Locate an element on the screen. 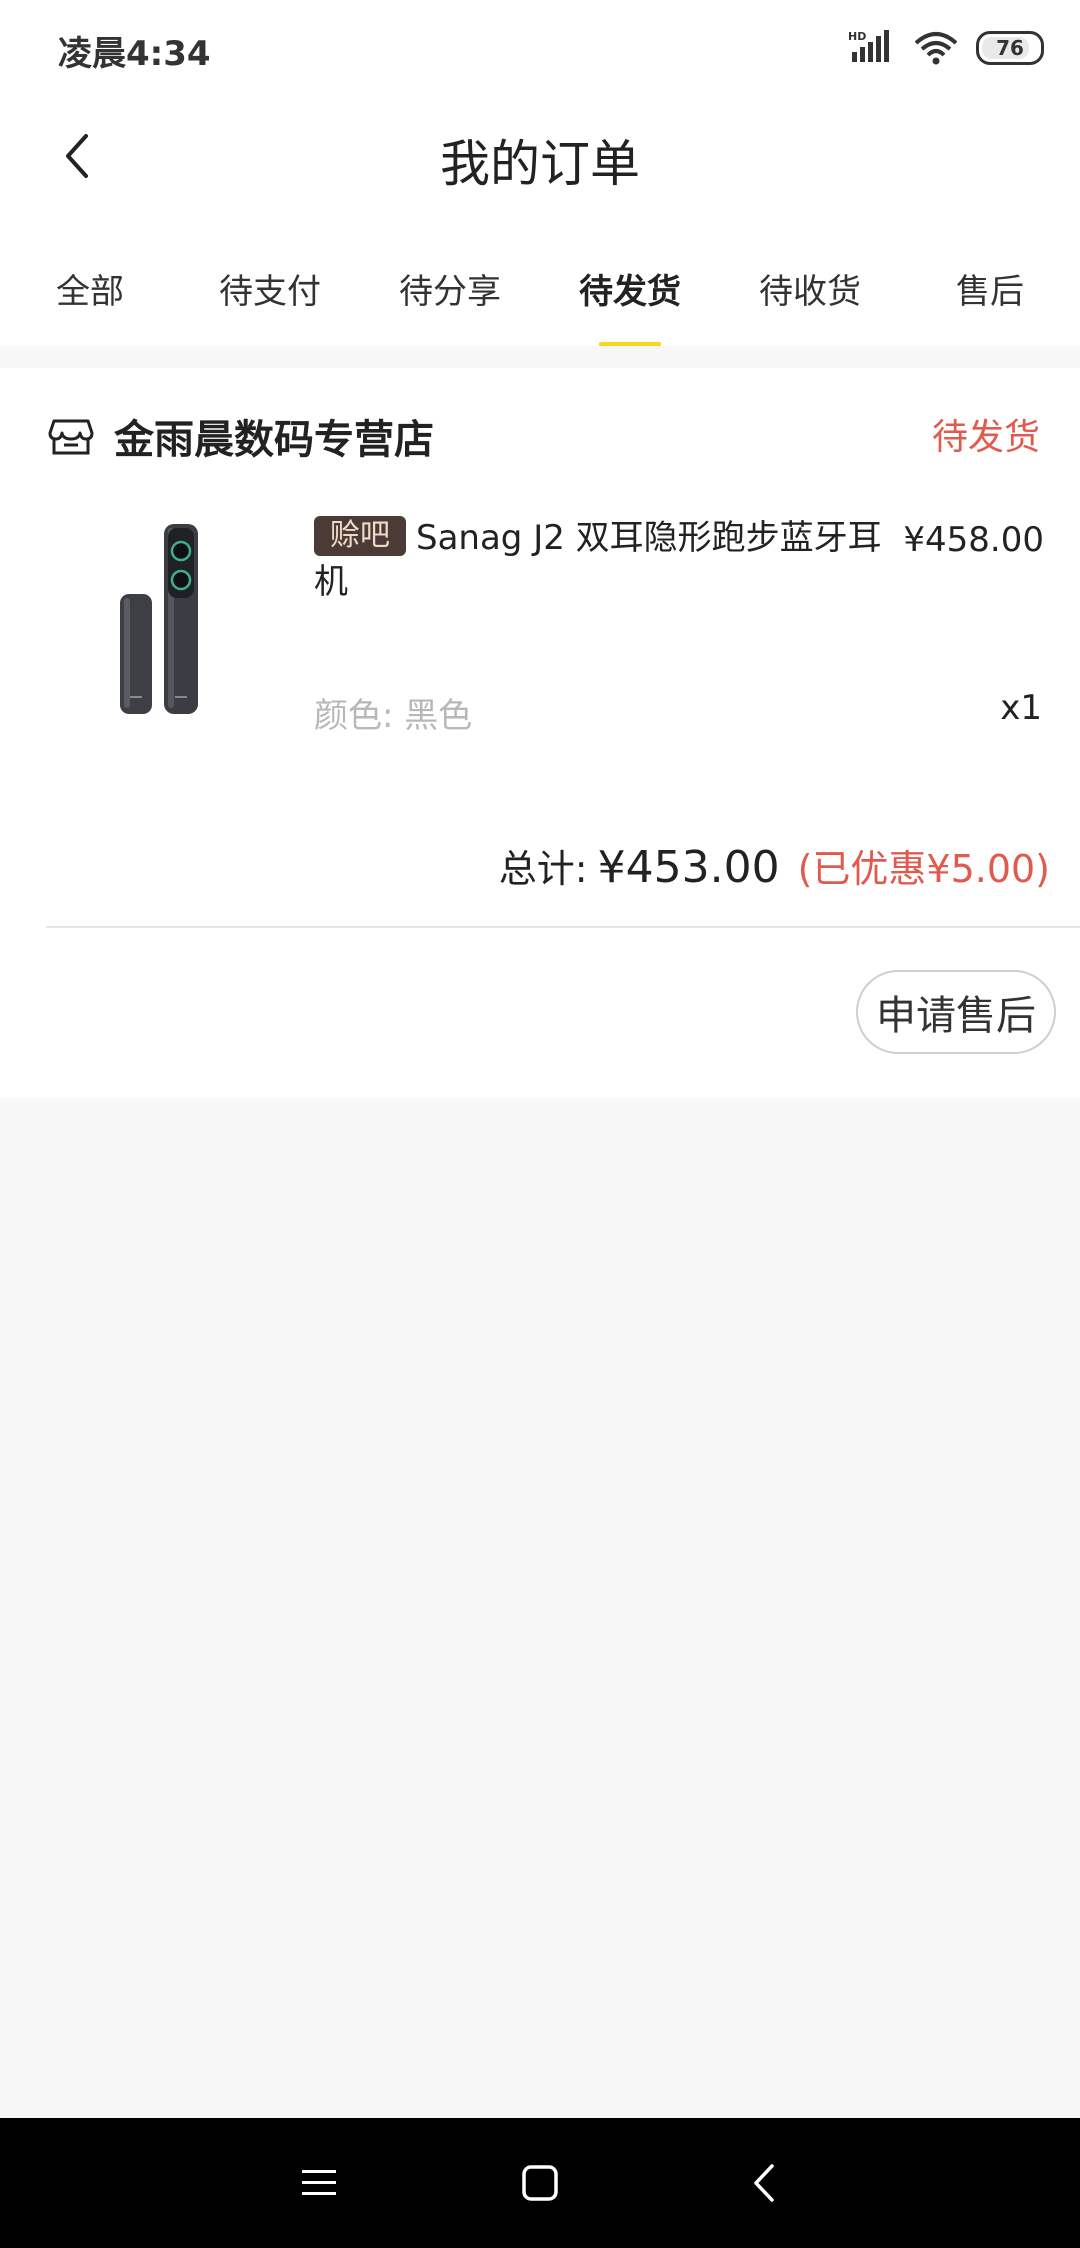 The width and height of the screenshot is (1080, 2248). store-row: 金雨晨数码专营店 is located at coordinates (241, 436).